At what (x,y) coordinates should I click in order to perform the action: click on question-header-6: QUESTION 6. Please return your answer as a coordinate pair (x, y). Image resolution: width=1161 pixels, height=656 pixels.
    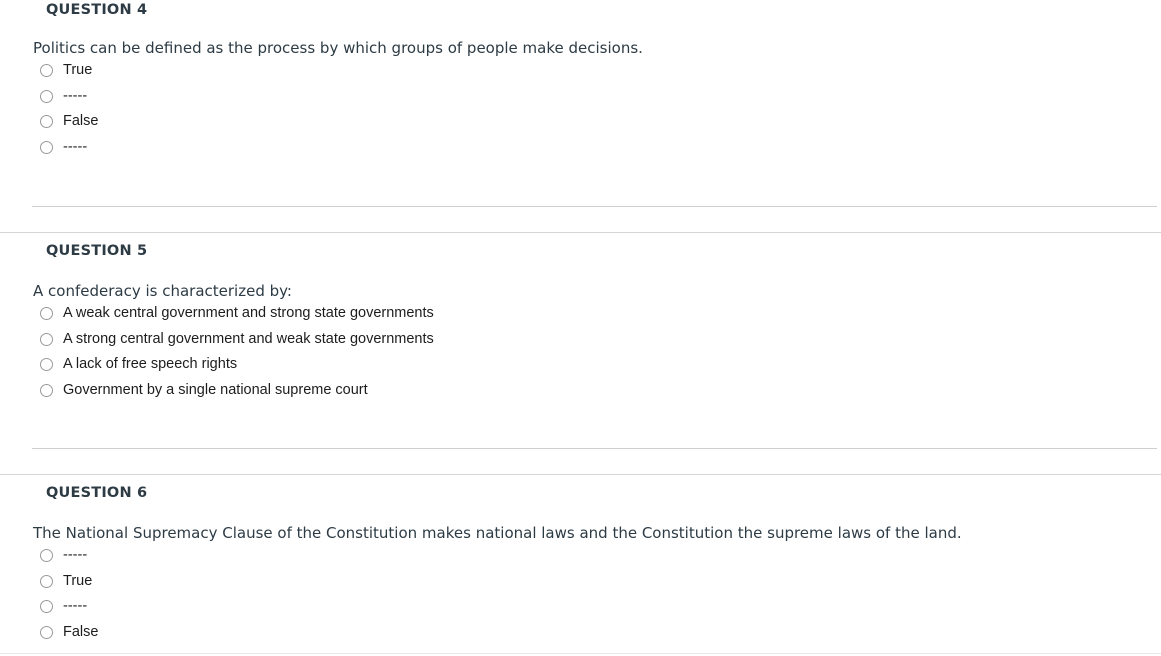
    Looking at the image, I should click on (73, 493).